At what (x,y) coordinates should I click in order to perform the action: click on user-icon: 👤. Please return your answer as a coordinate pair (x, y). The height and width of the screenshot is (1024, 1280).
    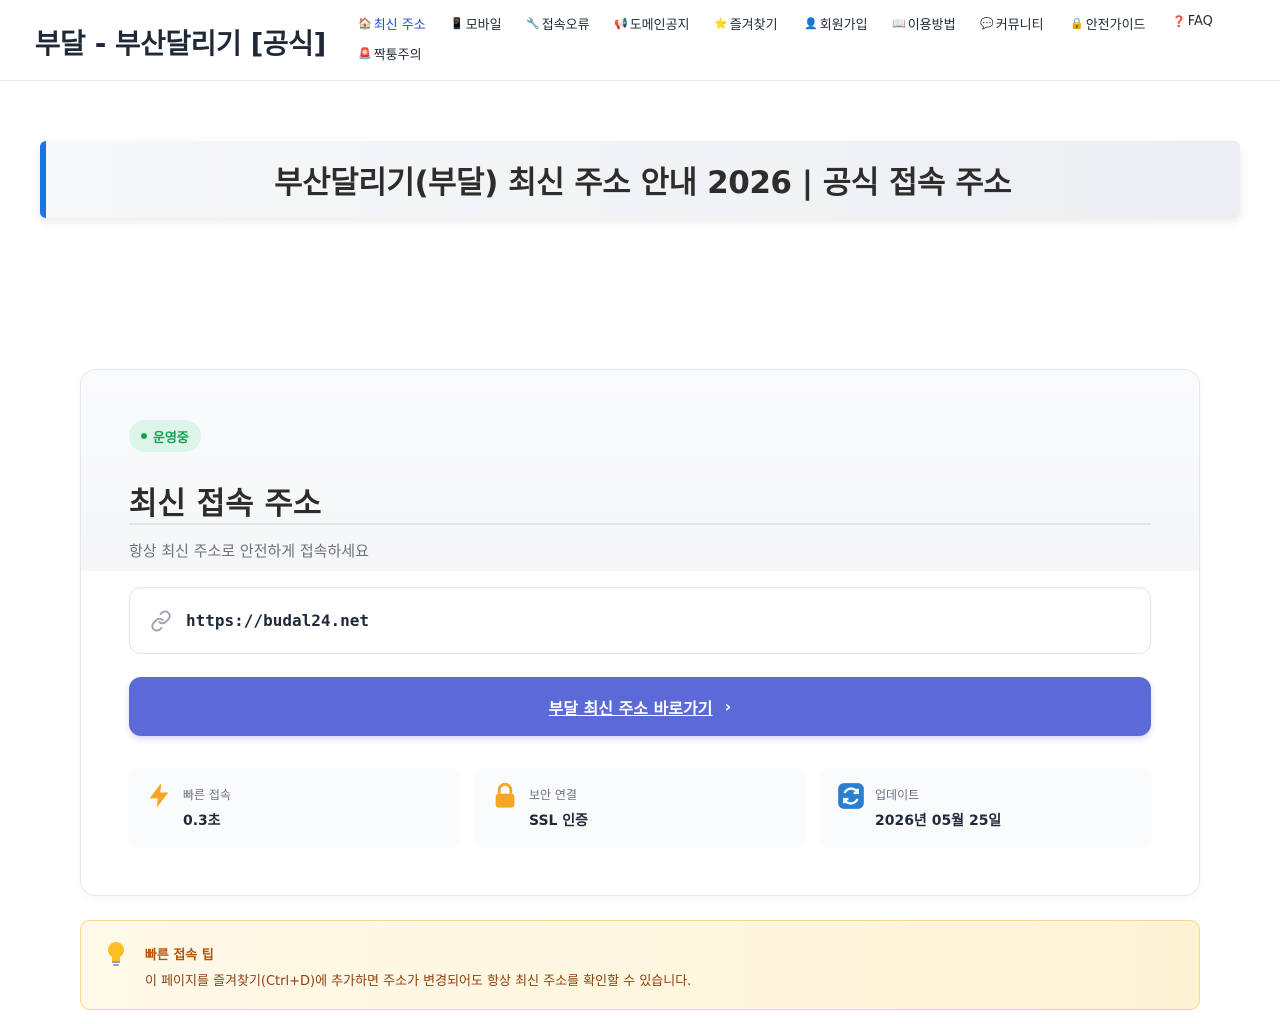
    Looking at the image, I should click on (811, 23).